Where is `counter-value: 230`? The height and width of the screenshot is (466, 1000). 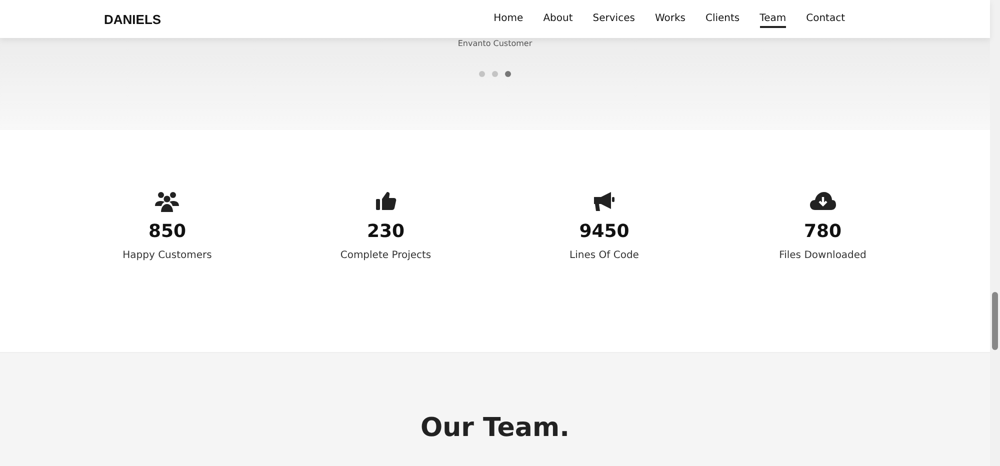 counter-value: 230 is located at coordinates (385, 231).